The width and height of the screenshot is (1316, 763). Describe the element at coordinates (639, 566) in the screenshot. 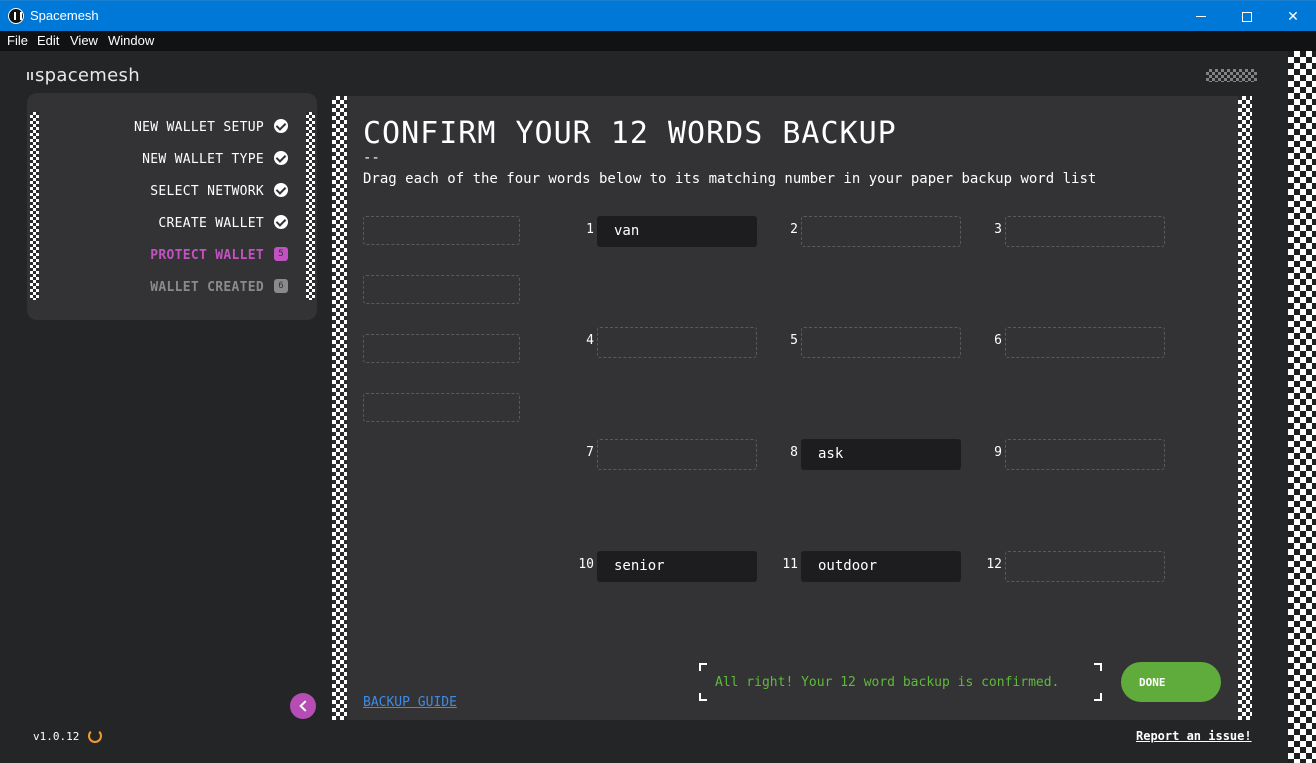

I see `slot-word: senior` at that location.